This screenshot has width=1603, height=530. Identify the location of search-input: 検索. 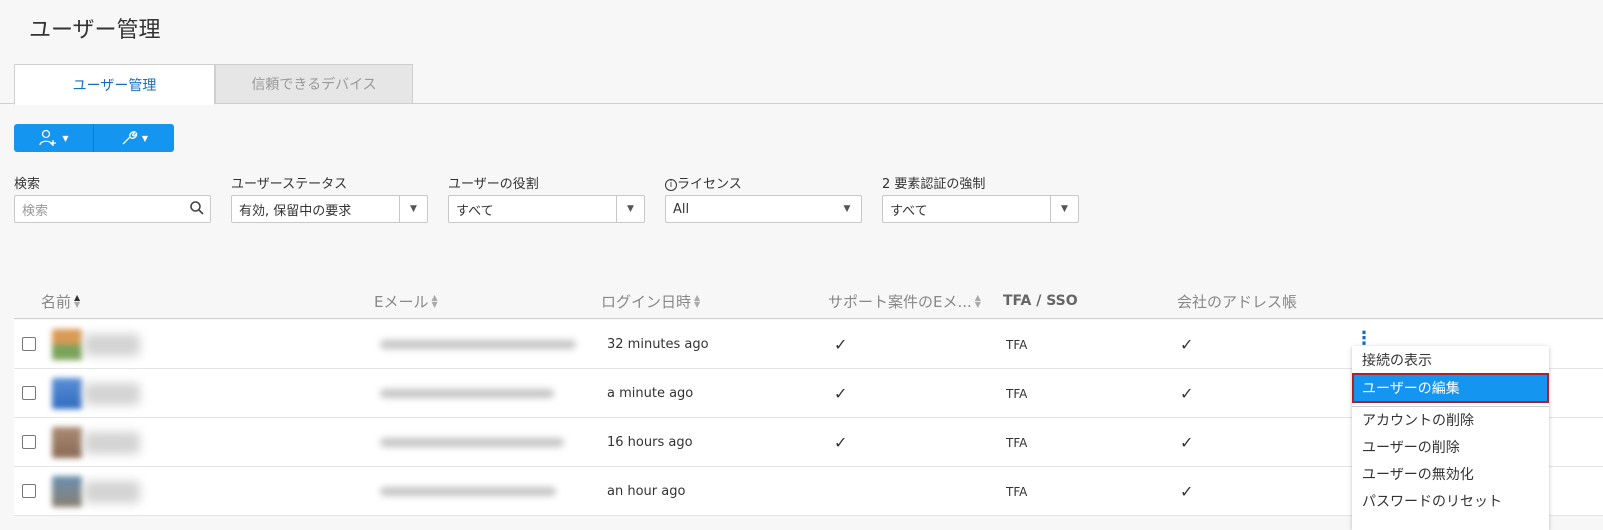
(112, 209).